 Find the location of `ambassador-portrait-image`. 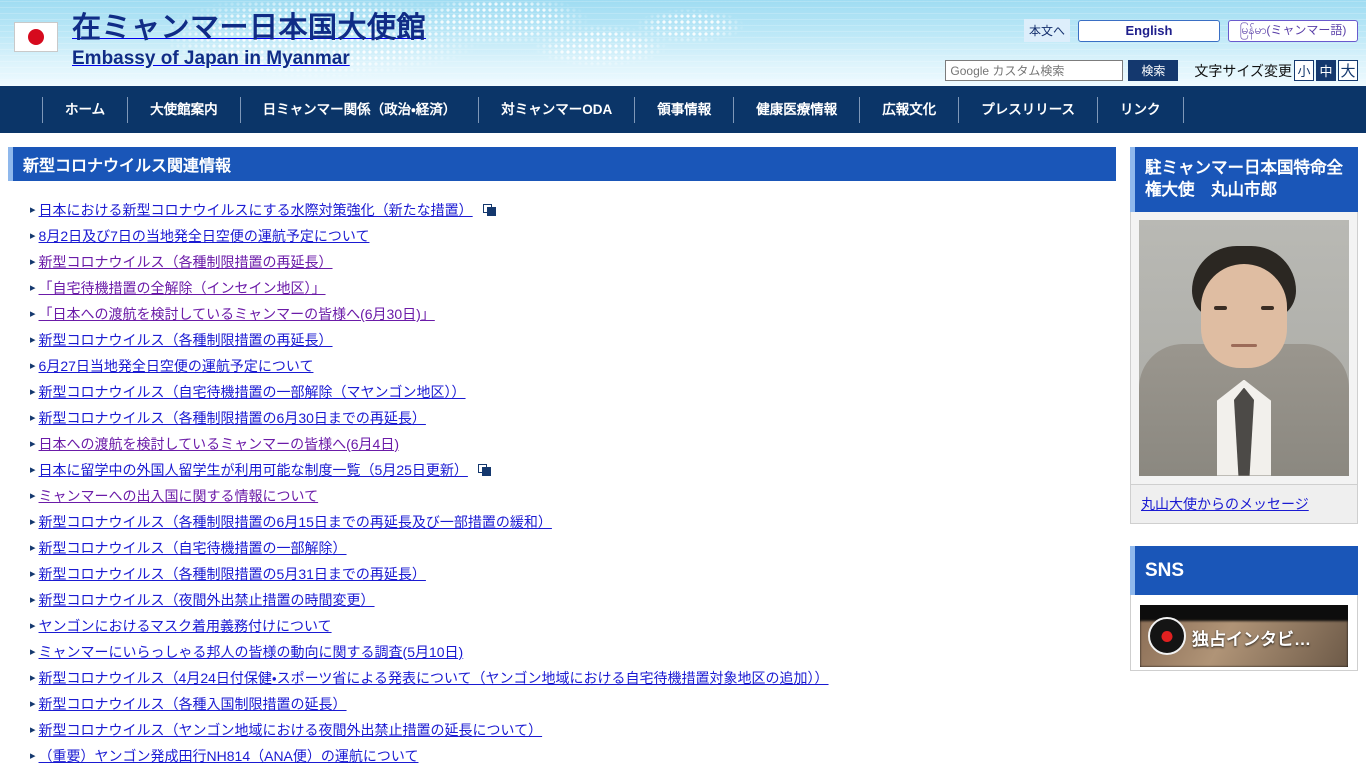

ambassador-portrait-image is located at coordinates (1244, 347).